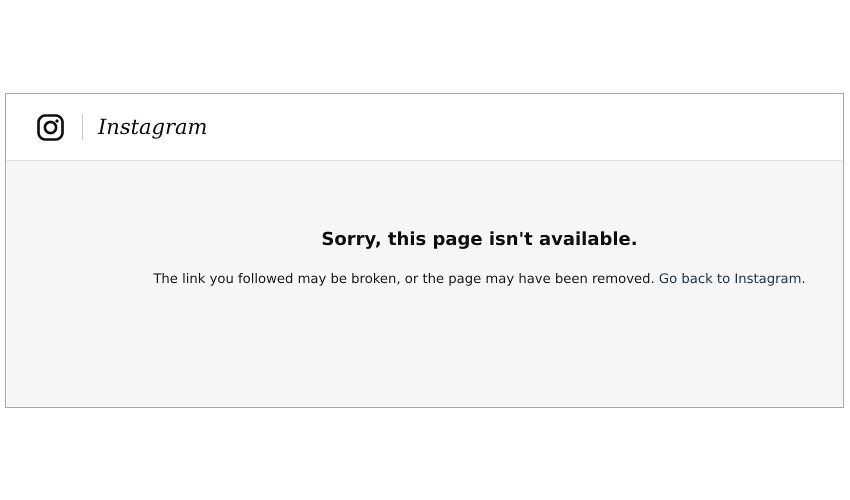 The width and height of the screenshot is (850, 500). What do you see at coordinates (479, 279) in the screenshot?
I see `error-message: The link you followed may be broken, or the page may have been removed. Go back to Instagram.` at bounding box center [479, 279].